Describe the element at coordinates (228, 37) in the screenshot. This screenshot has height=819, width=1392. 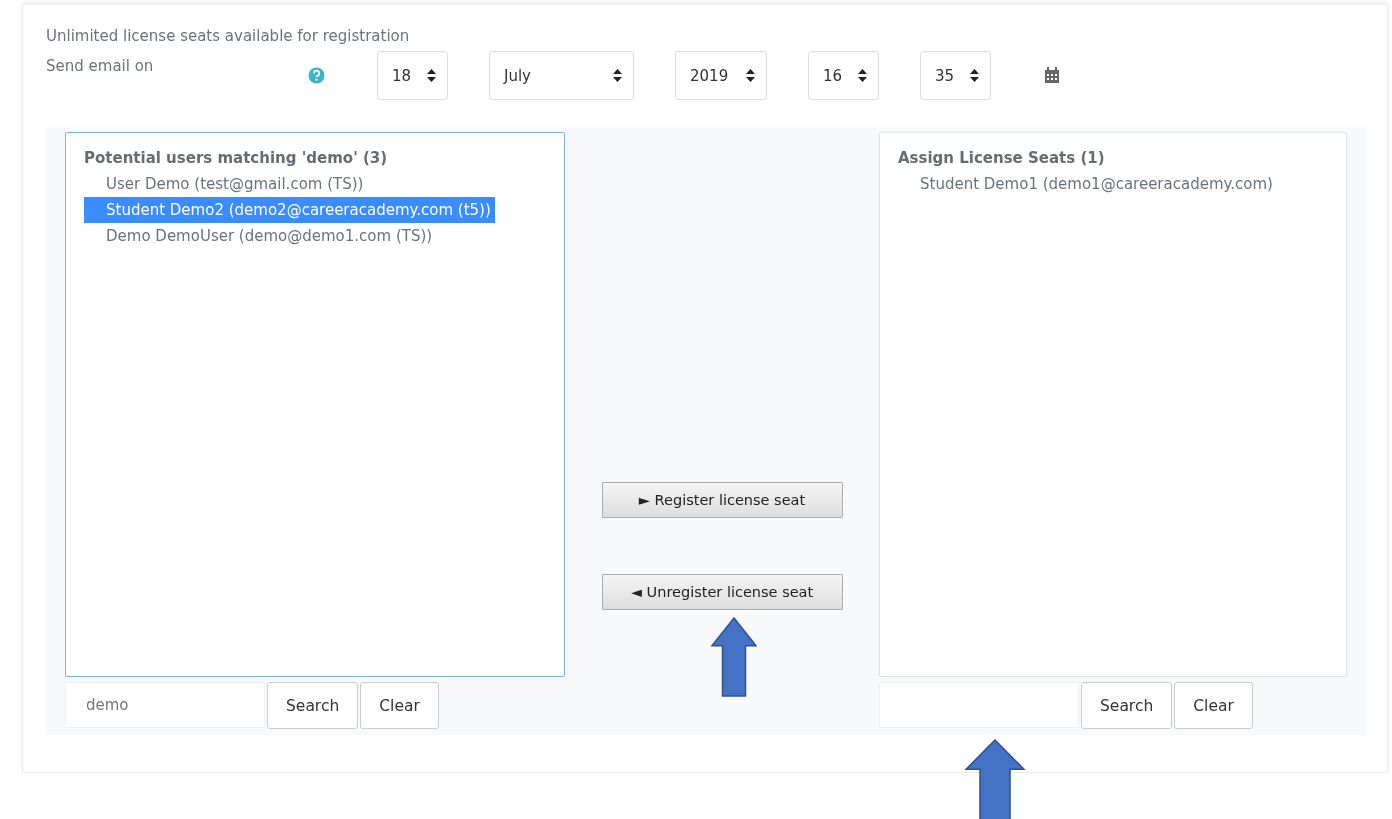
I see `seats-info: Unlimited license seats available for registration` at that location.